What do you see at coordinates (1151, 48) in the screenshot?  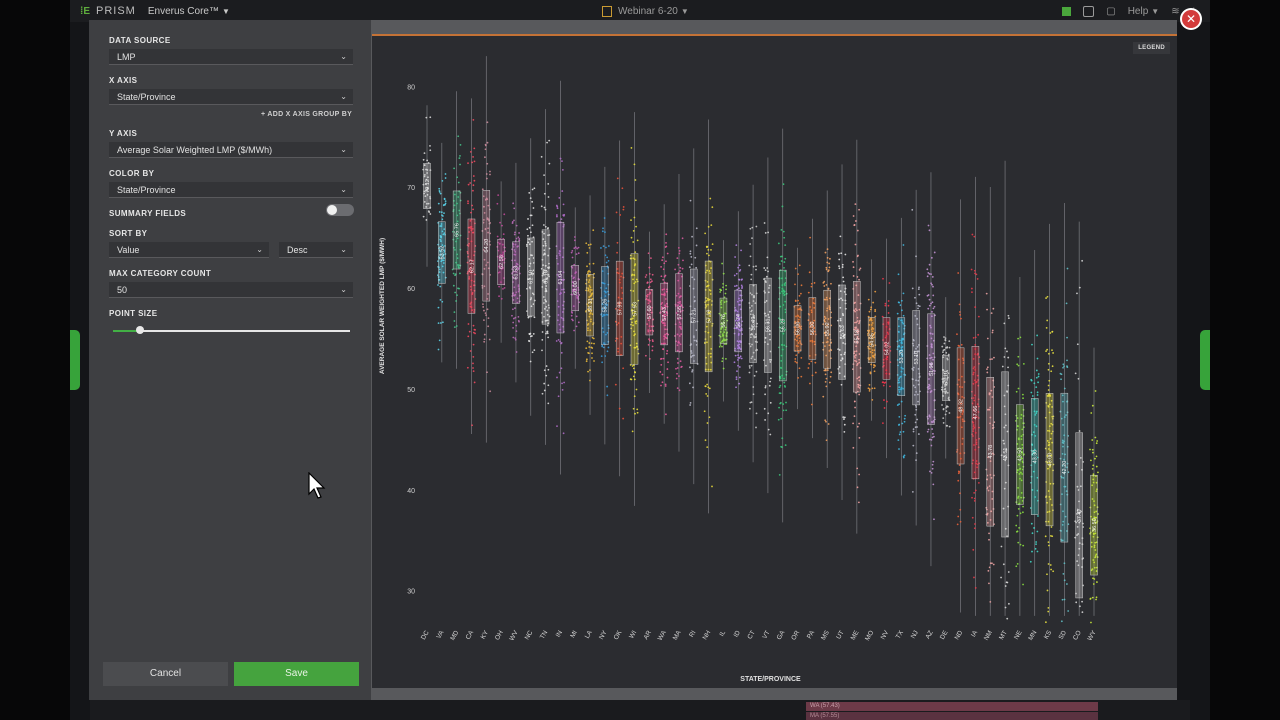 I see `legend-button: LEGEND` at bounding box center [1151, 48].